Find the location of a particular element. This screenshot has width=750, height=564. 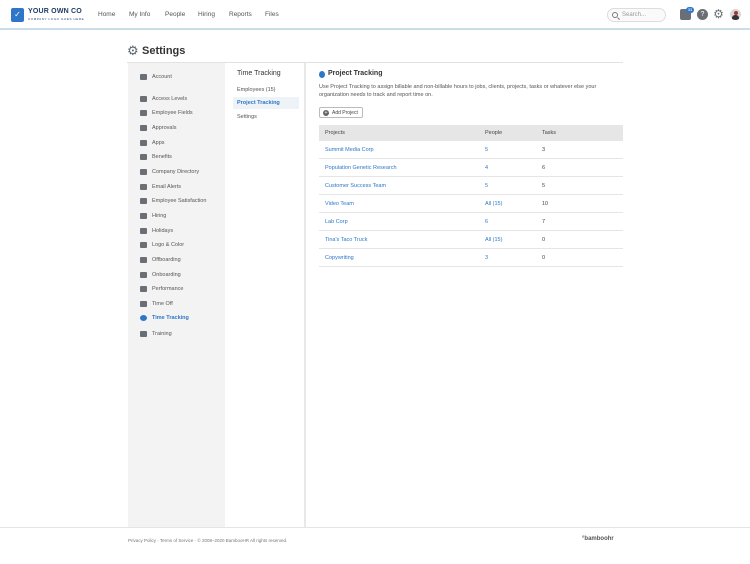

logo-tagline: COMPANY LOGO GOES HERE is located at coordinates (56, 19).